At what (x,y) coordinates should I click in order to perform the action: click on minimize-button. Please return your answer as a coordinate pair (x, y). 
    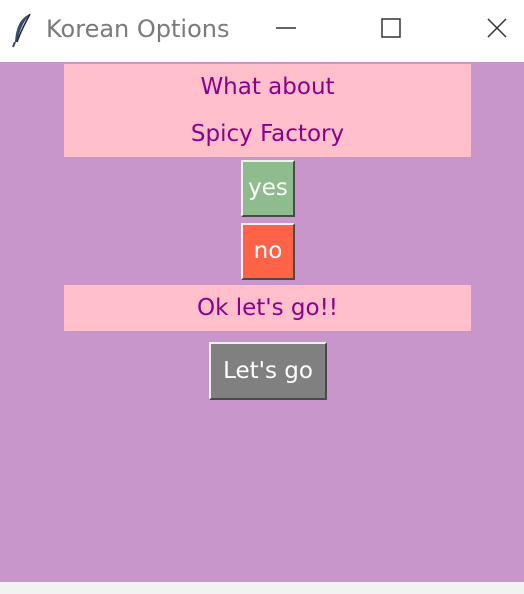
    Looking at the image, I should click on (286, 28).